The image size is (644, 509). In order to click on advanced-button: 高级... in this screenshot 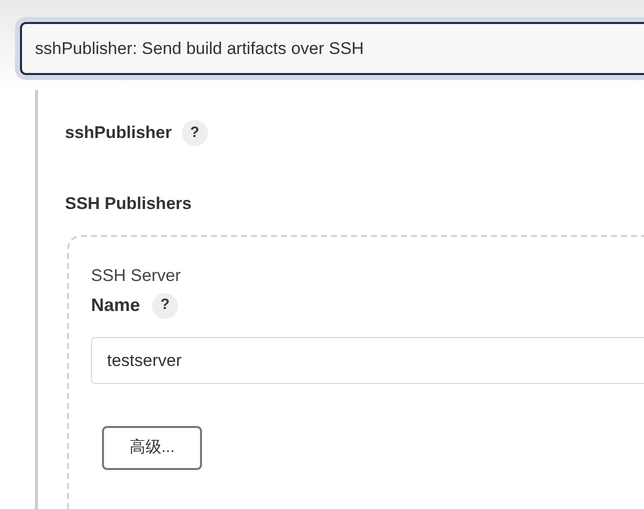, I will do `click(152, 448)`.